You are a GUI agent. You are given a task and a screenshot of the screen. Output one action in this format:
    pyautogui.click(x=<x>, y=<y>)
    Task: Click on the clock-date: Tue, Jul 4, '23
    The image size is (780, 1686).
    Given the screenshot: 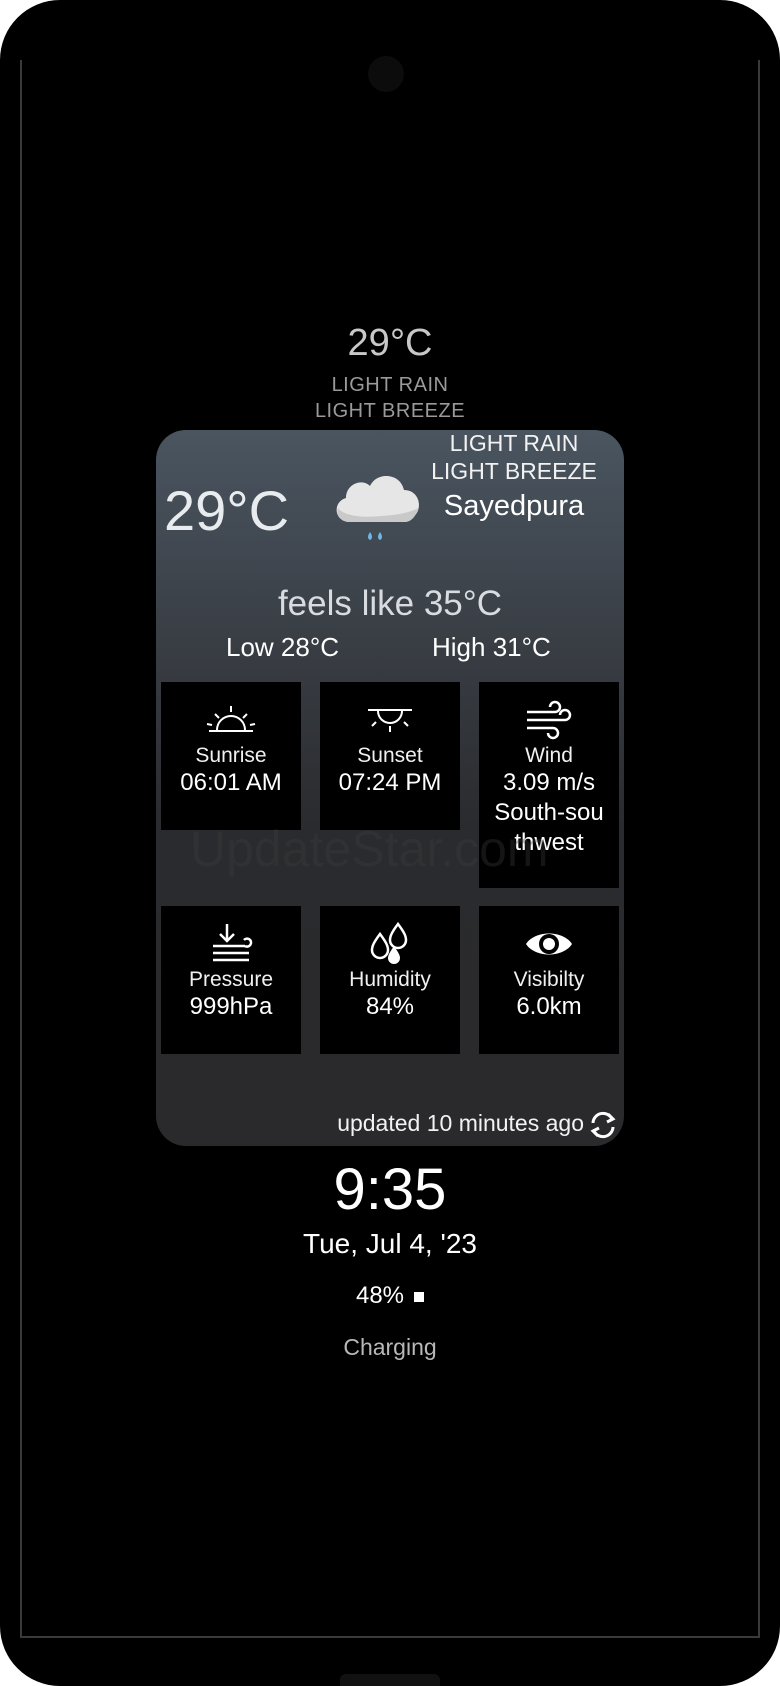 What is the action you would take?
    pyautogui.click(x=390, y=1243)
    